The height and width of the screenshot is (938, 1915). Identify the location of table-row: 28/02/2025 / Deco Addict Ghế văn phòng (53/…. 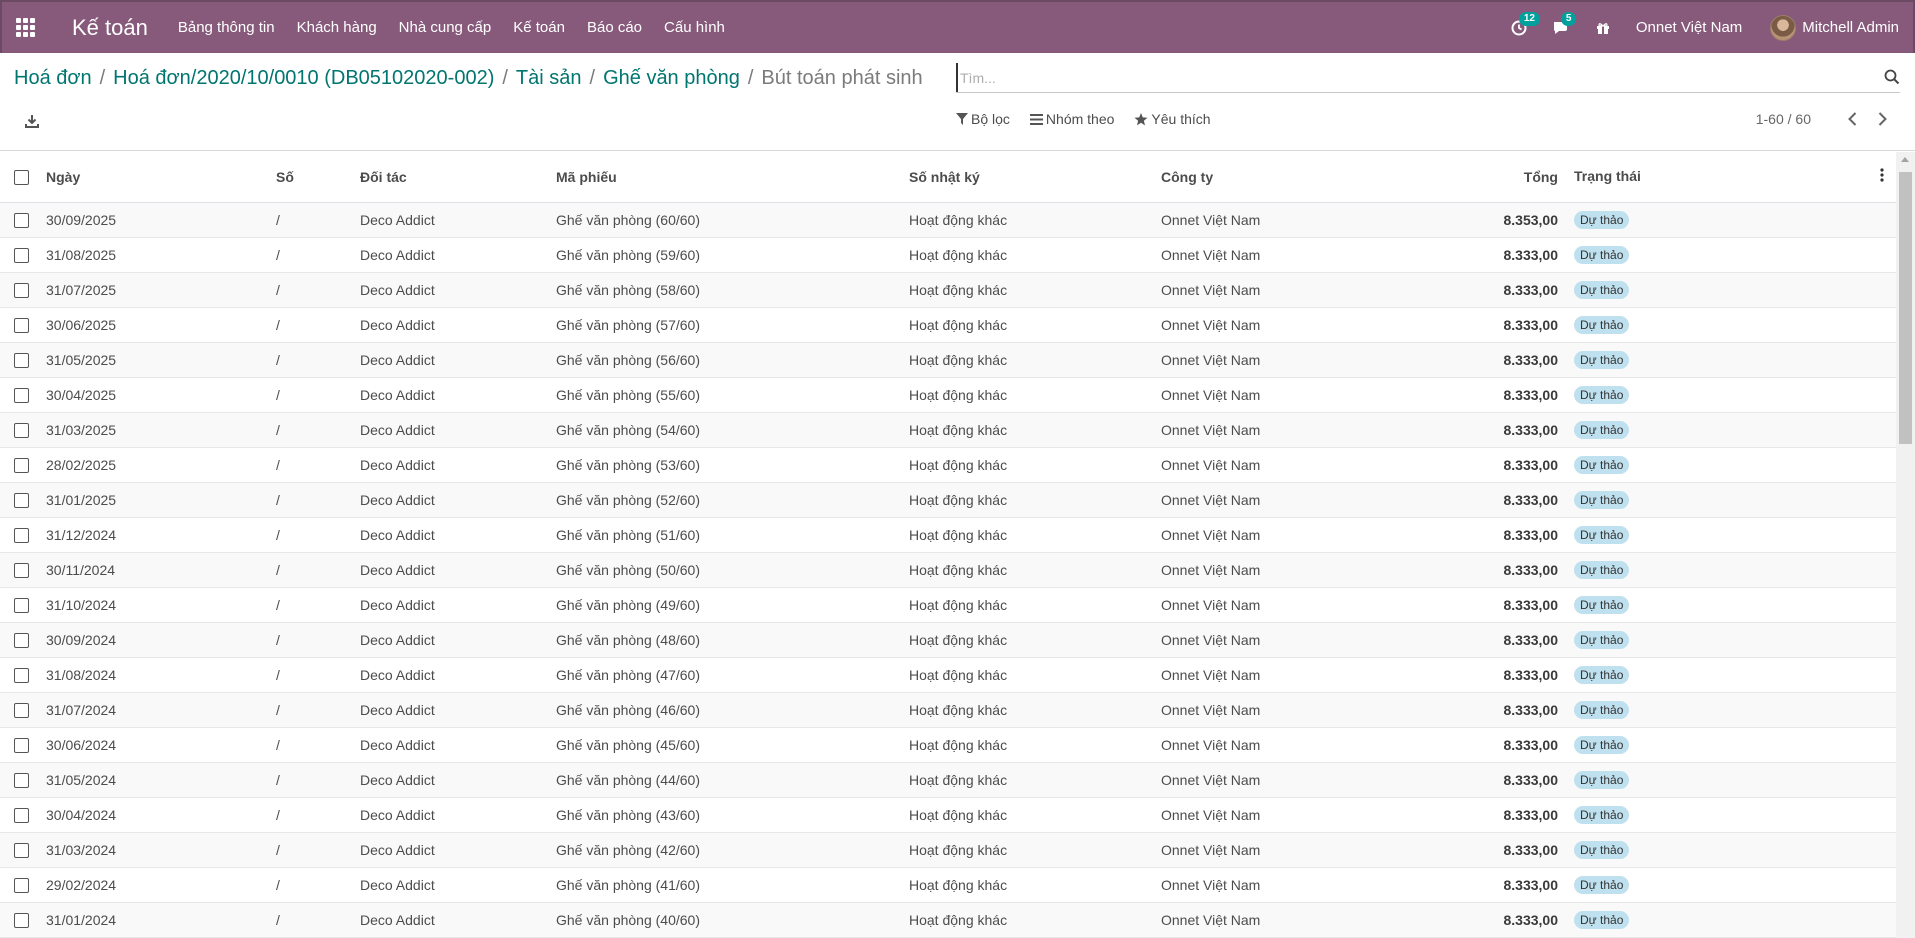
(948, 464).